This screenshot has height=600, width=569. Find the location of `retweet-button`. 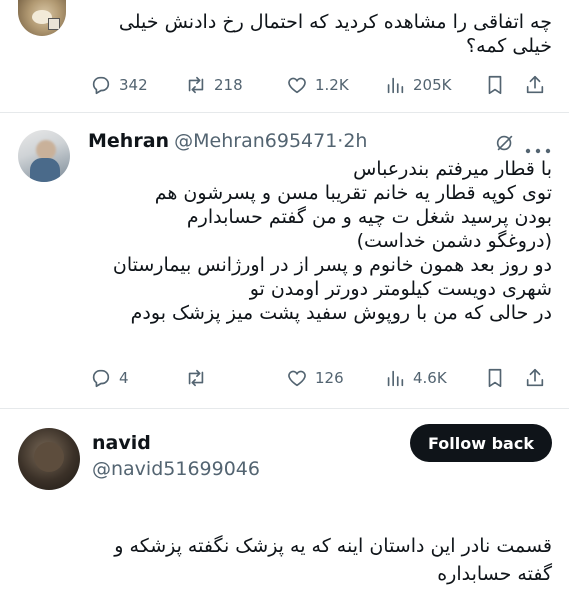

retweet-button is located at coordinates (199, 378).